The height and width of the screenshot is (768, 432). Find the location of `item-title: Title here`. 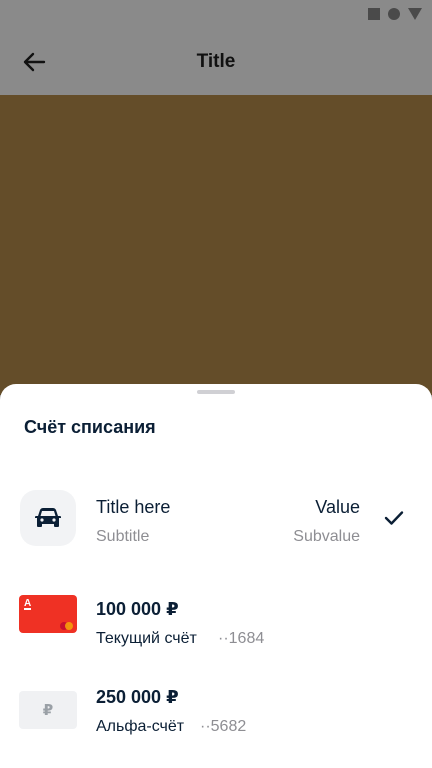

item-title: Title here is located at coordinates (133, 507).